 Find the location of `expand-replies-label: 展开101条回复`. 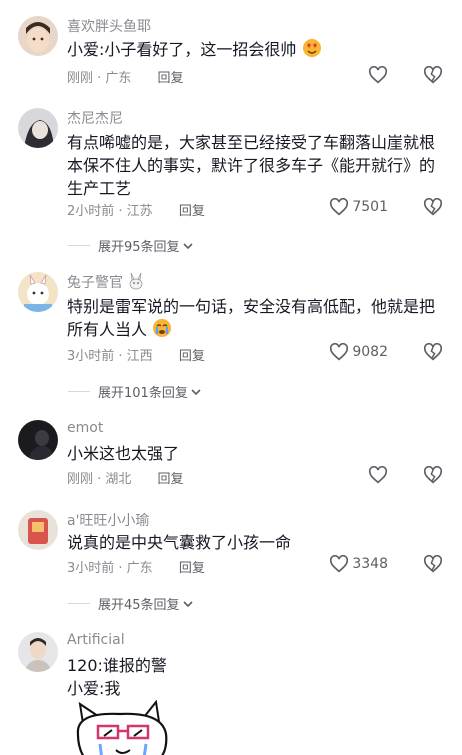

expand-replies-label: 展开101条回复 is located at coordinates (143, 393).